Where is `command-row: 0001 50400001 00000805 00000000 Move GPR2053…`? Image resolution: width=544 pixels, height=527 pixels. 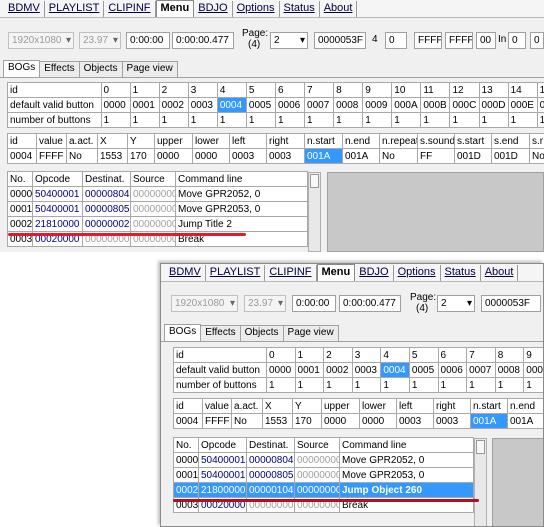
command-row: 0001 50400001 00000805 00000000 Move GPR2053… is located at coordinates (157, 209).